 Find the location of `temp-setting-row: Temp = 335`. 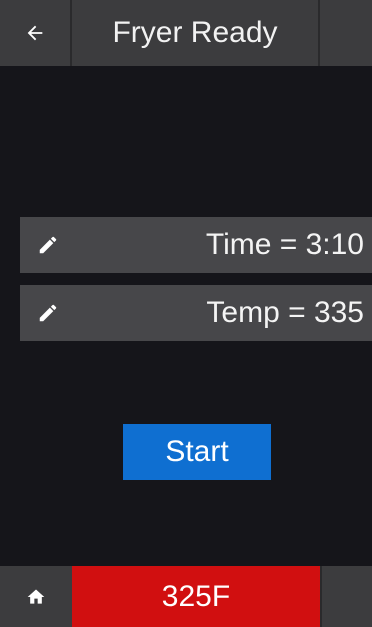

temp-setting-row: Temp = 335 is located at coordinates (196, 313).